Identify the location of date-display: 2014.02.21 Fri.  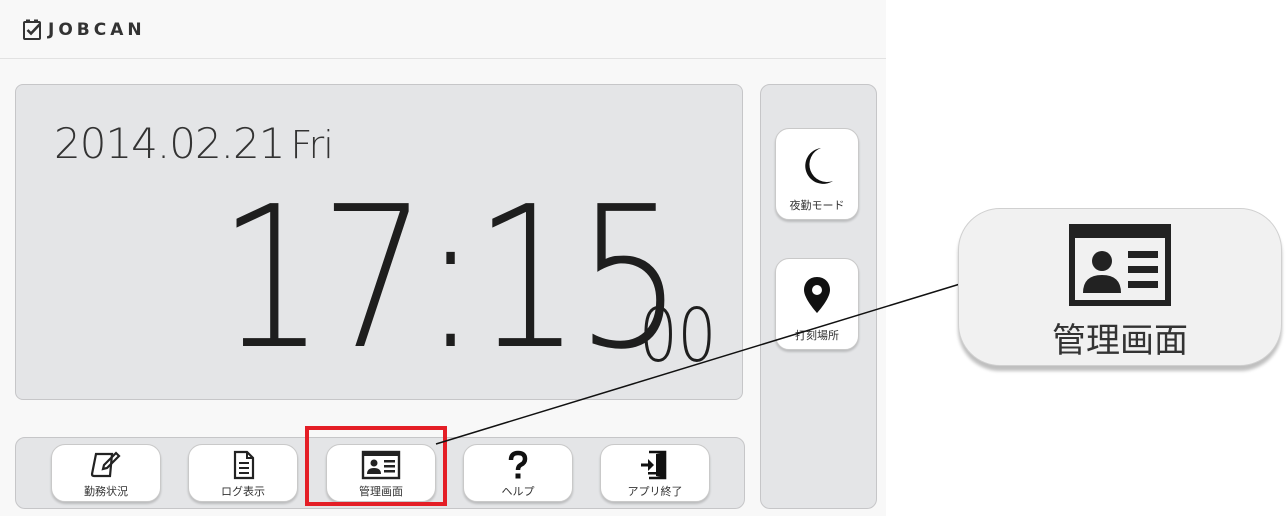
(194, 143).